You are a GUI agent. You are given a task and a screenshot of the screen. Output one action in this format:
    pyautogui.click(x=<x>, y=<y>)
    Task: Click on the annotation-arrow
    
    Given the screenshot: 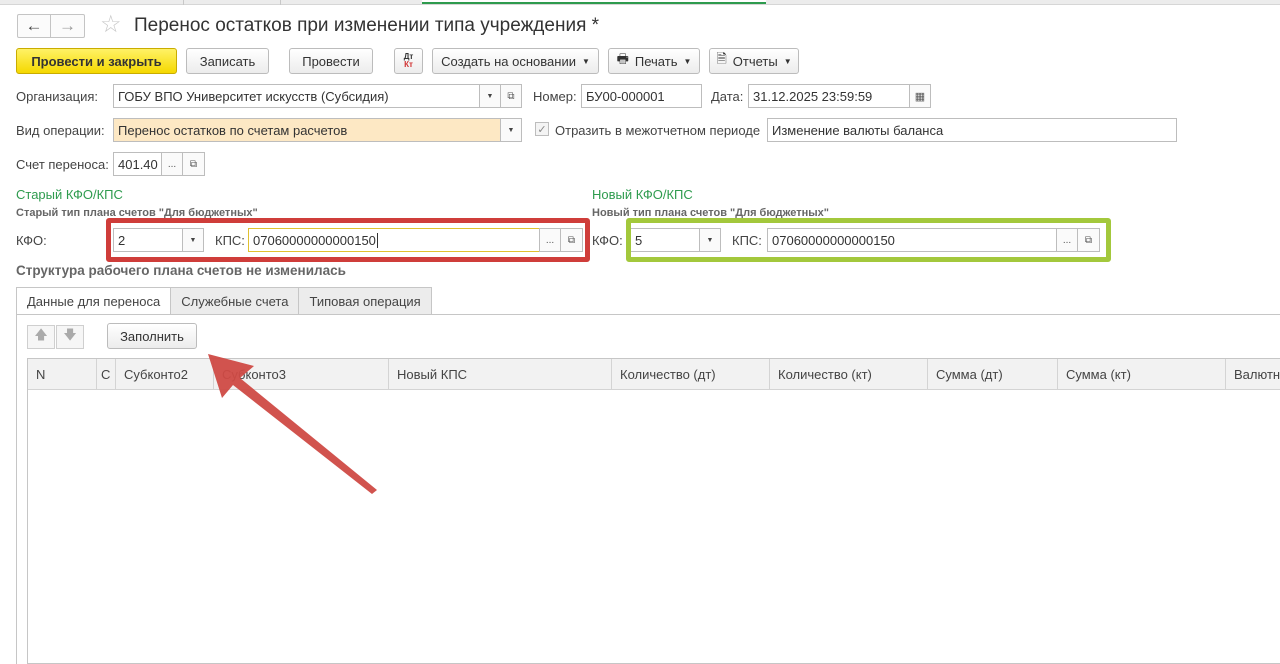 What is the action you would take?
    pyautogui.click(x=292, y=424)
    